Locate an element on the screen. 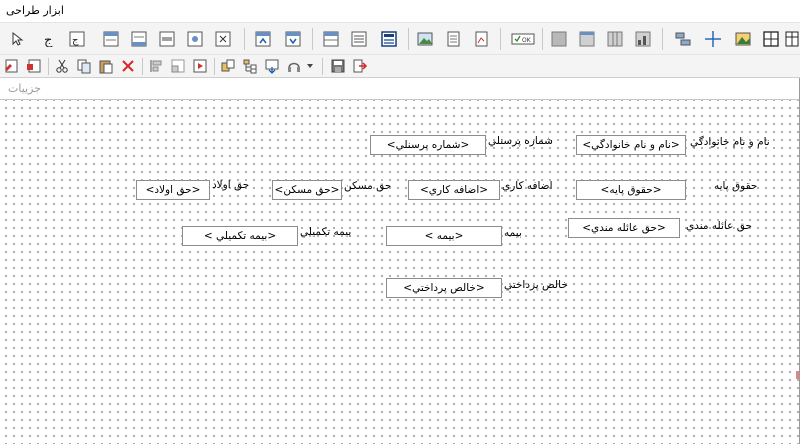 This screenshot has height=444, width=800. textbox-icon: ج is located at coordinates (77, 39).